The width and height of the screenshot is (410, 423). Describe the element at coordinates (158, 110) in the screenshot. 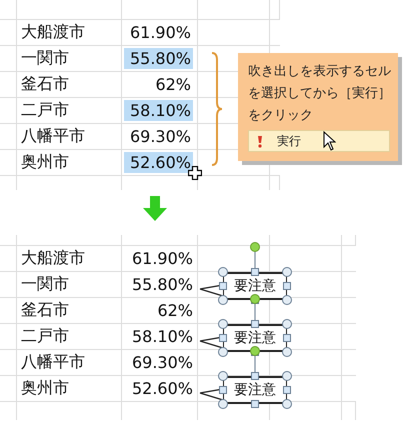

I see `selected-cell: 58.10%` at that location.